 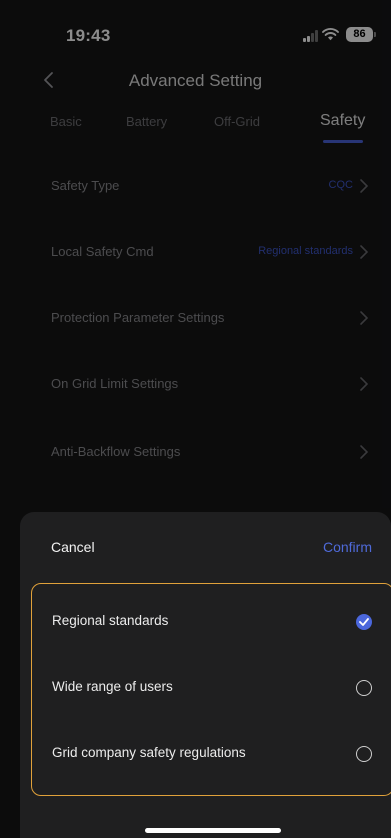 I want to click on option-wide-range-of-users: Wide range of users, so click(x=211, y=689).